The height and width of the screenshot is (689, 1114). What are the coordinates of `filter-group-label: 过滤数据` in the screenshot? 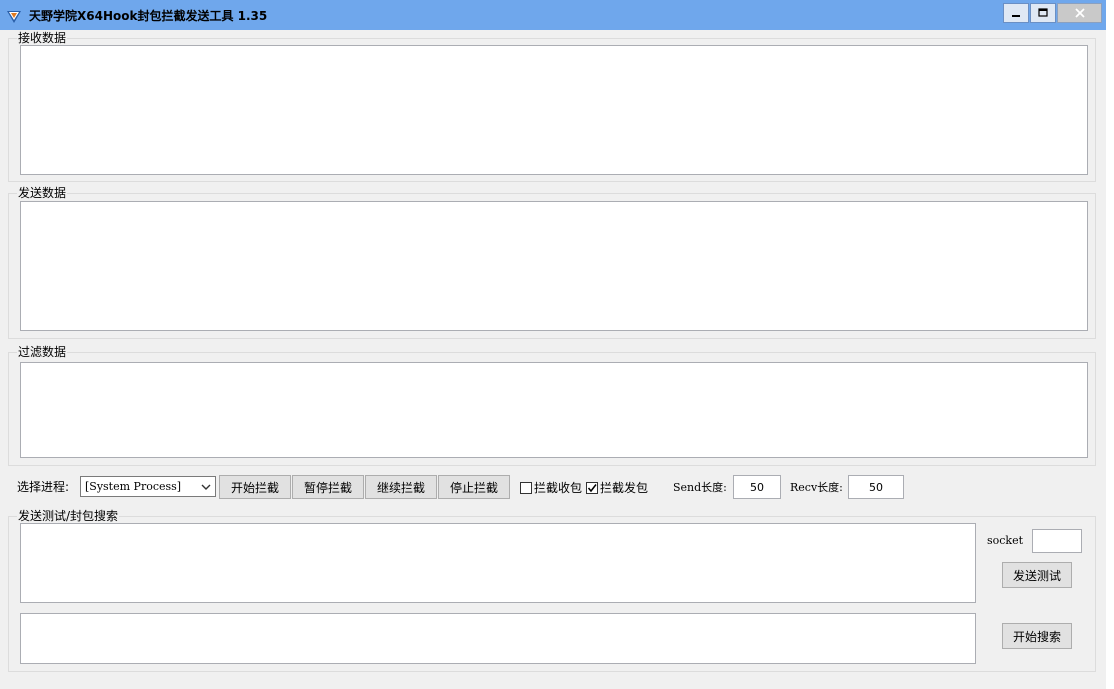 It's located at (42, 352).